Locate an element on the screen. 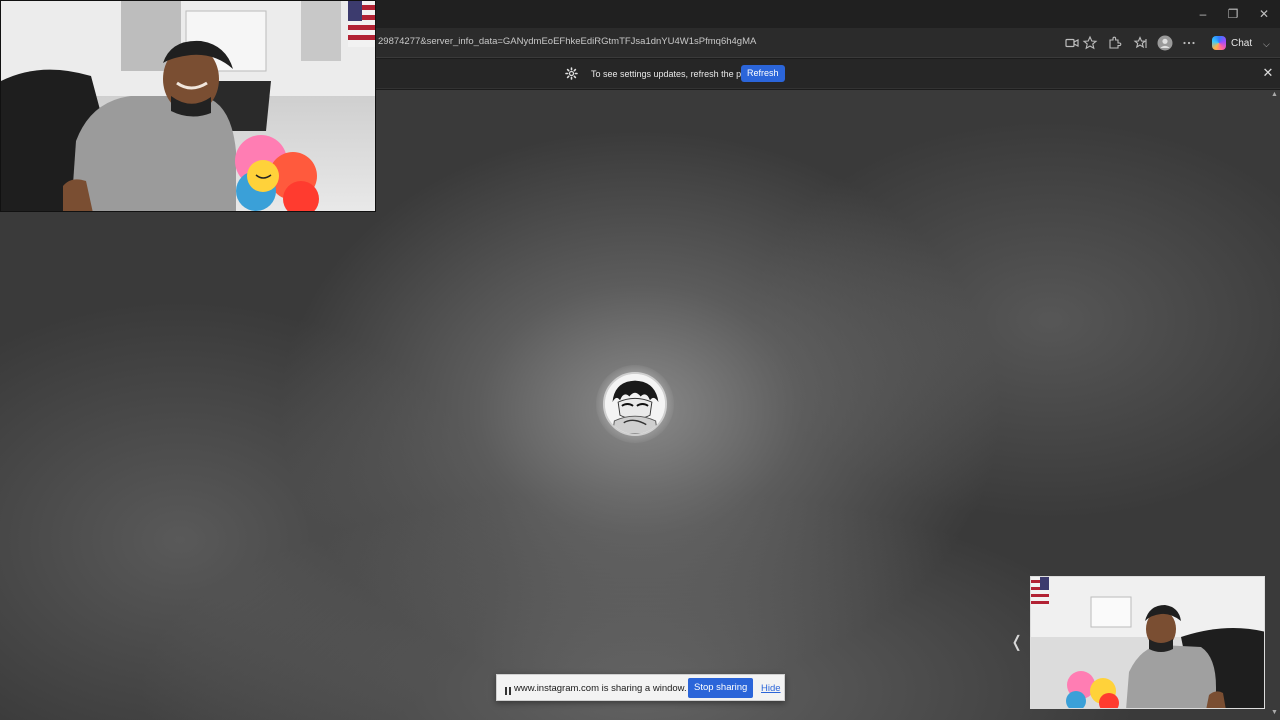 This screenshot has width=1280, height=720. webcam-scene is located at coordinates (188, 106).